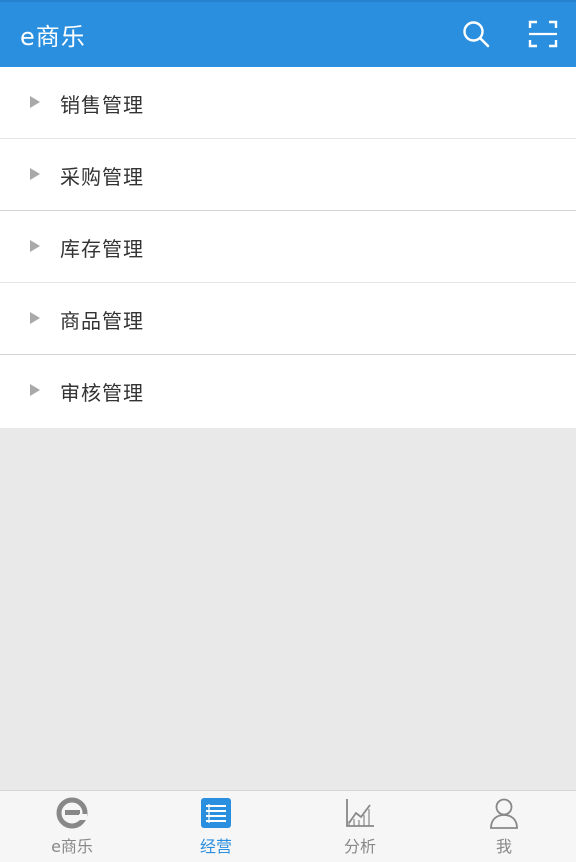  Describe the element at coordinates (102, 321) in the screenshot. I see `menu-item-label: 商品管理` at that location.